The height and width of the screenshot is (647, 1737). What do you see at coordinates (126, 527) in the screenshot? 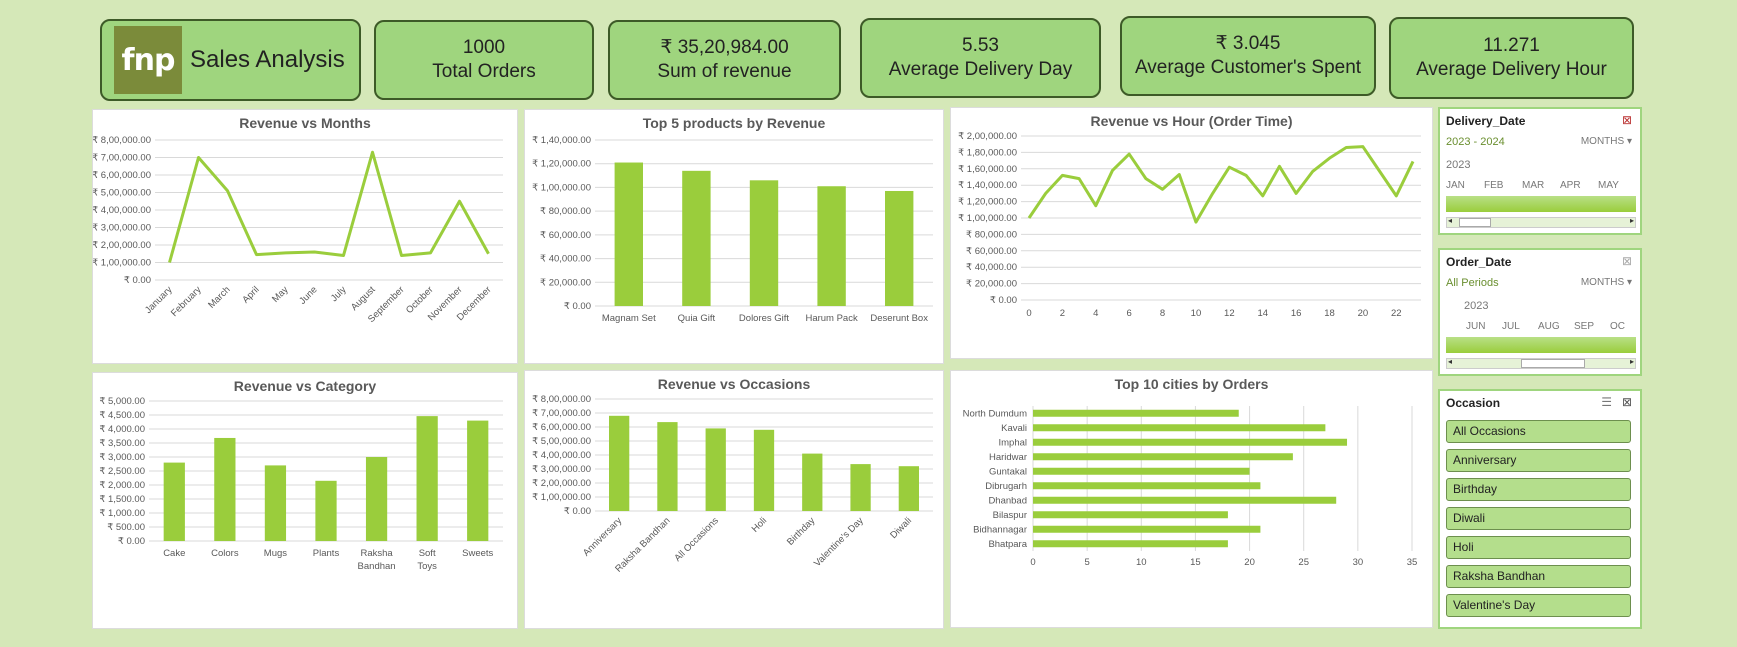
I see `y-tick-label: ₹ 500.00` at bounding box center [126, 527].